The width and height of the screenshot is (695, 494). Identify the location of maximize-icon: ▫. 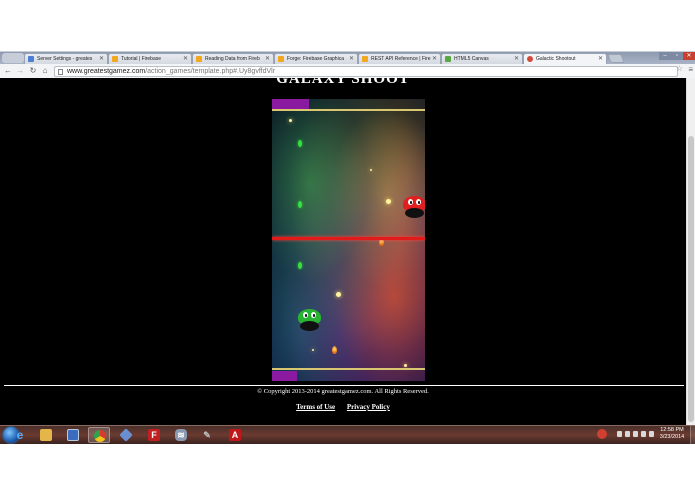
(677, 56).